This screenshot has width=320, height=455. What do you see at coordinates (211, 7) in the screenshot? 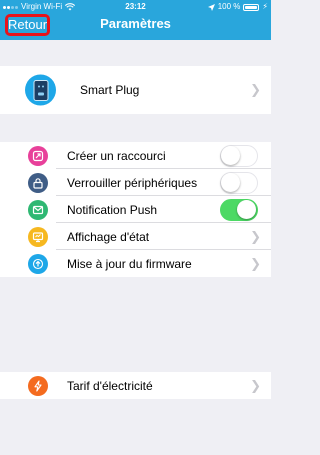
I see `location-arrow-icon` at bounding box center [211, 7].